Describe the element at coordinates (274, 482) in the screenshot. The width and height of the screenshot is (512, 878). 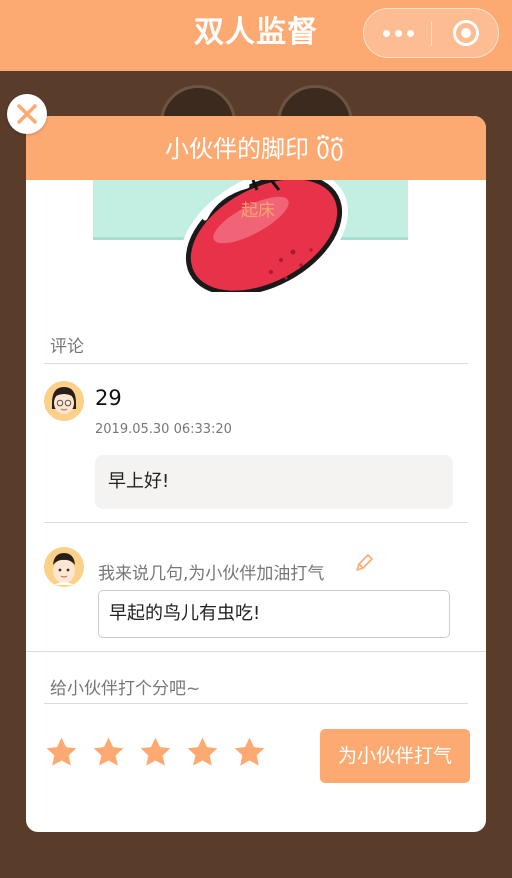
I see `comment-bubble: 早上好!` at that location.